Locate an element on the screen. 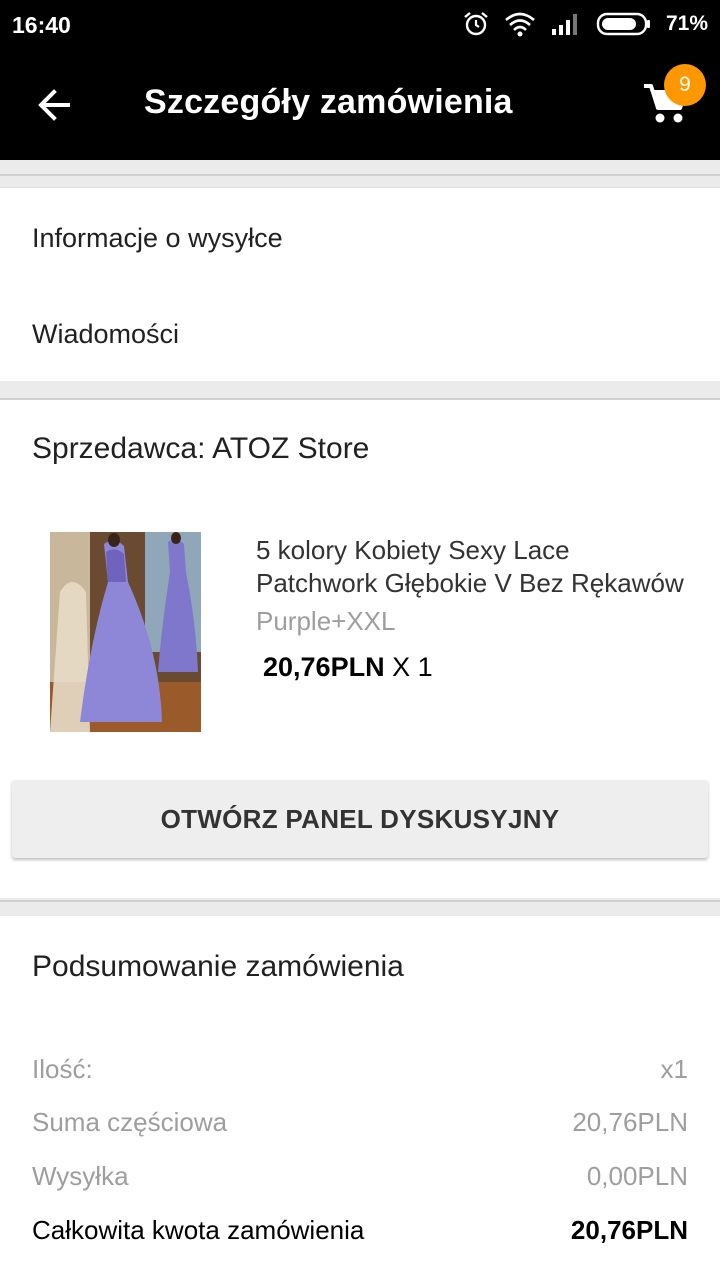  shipping-info-link: Informacje o wysyłce is located at coordinates (157, 238).